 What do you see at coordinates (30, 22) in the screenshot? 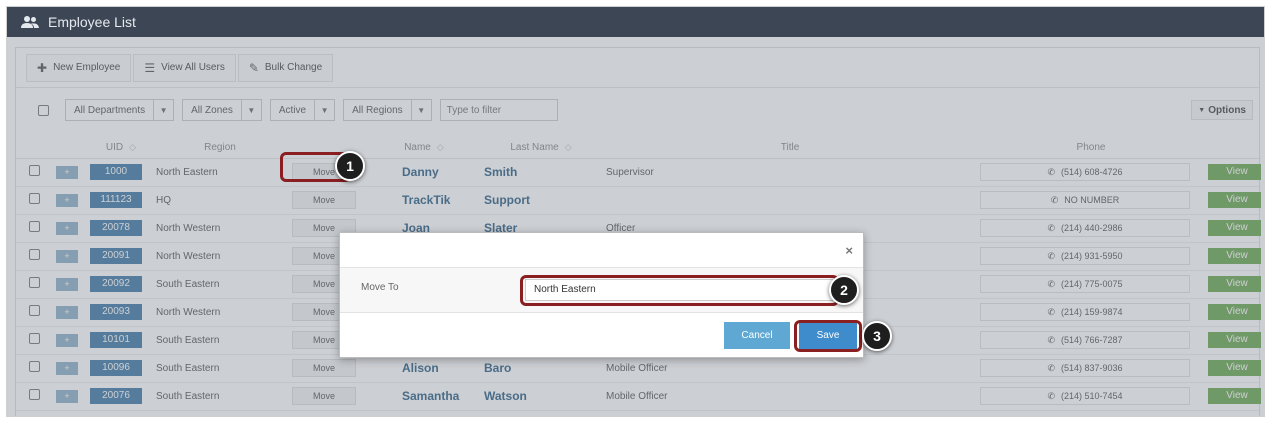
I see `users-icon` at bounding box center [30, 22].